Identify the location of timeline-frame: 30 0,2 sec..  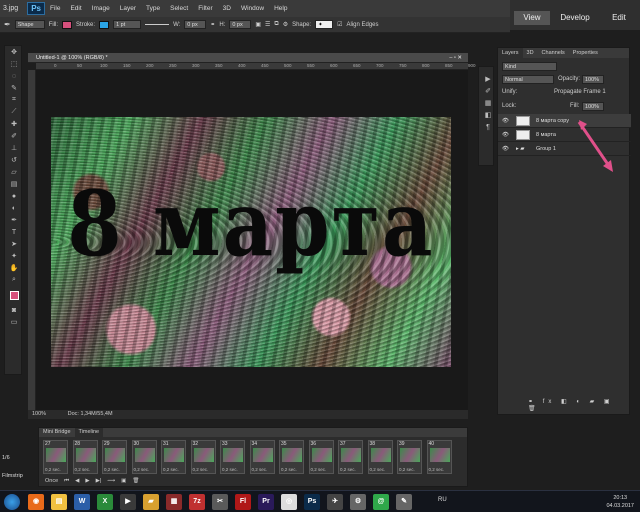
(144, 457).